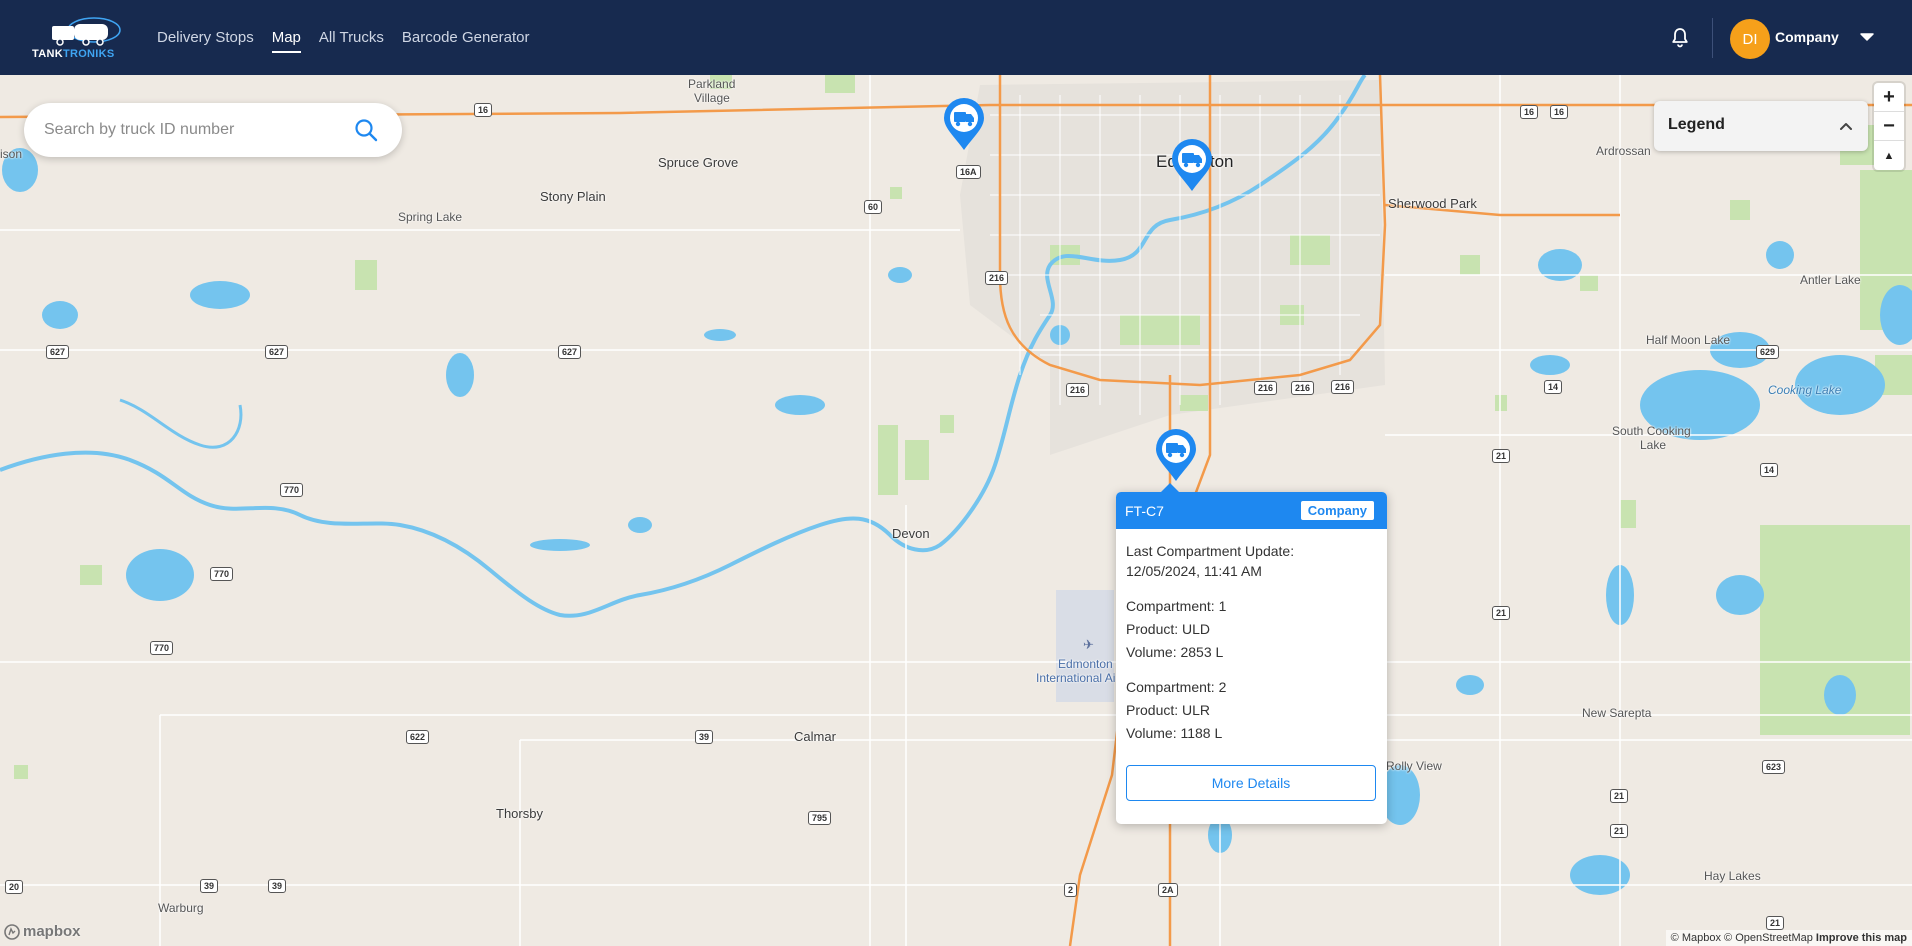 The height and width of the screenshot is (946, 1912). Describe the element at coordinates (418, 737) in the screenshot. I see `highway-shield: 622` at that location.